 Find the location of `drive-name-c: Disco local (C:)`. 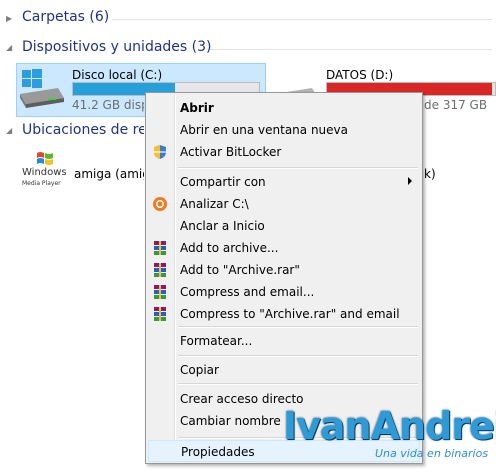

drive-name-c: Disco local (C:) is located at coordinates (117, 75).